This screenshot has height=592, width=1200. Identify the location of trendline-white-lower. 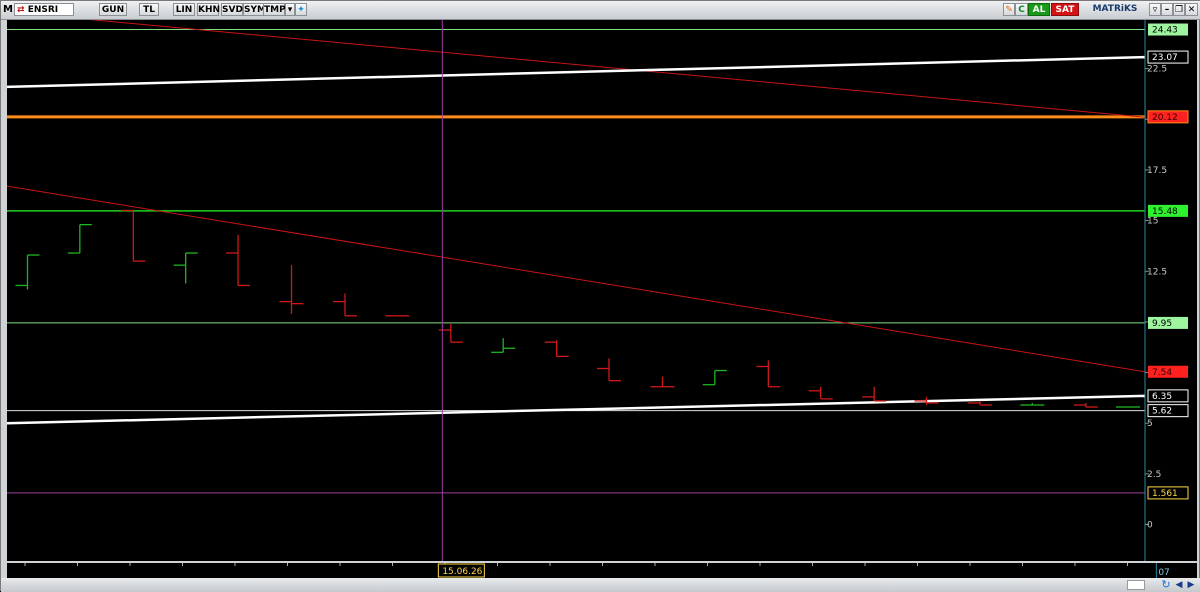
(576, 409).